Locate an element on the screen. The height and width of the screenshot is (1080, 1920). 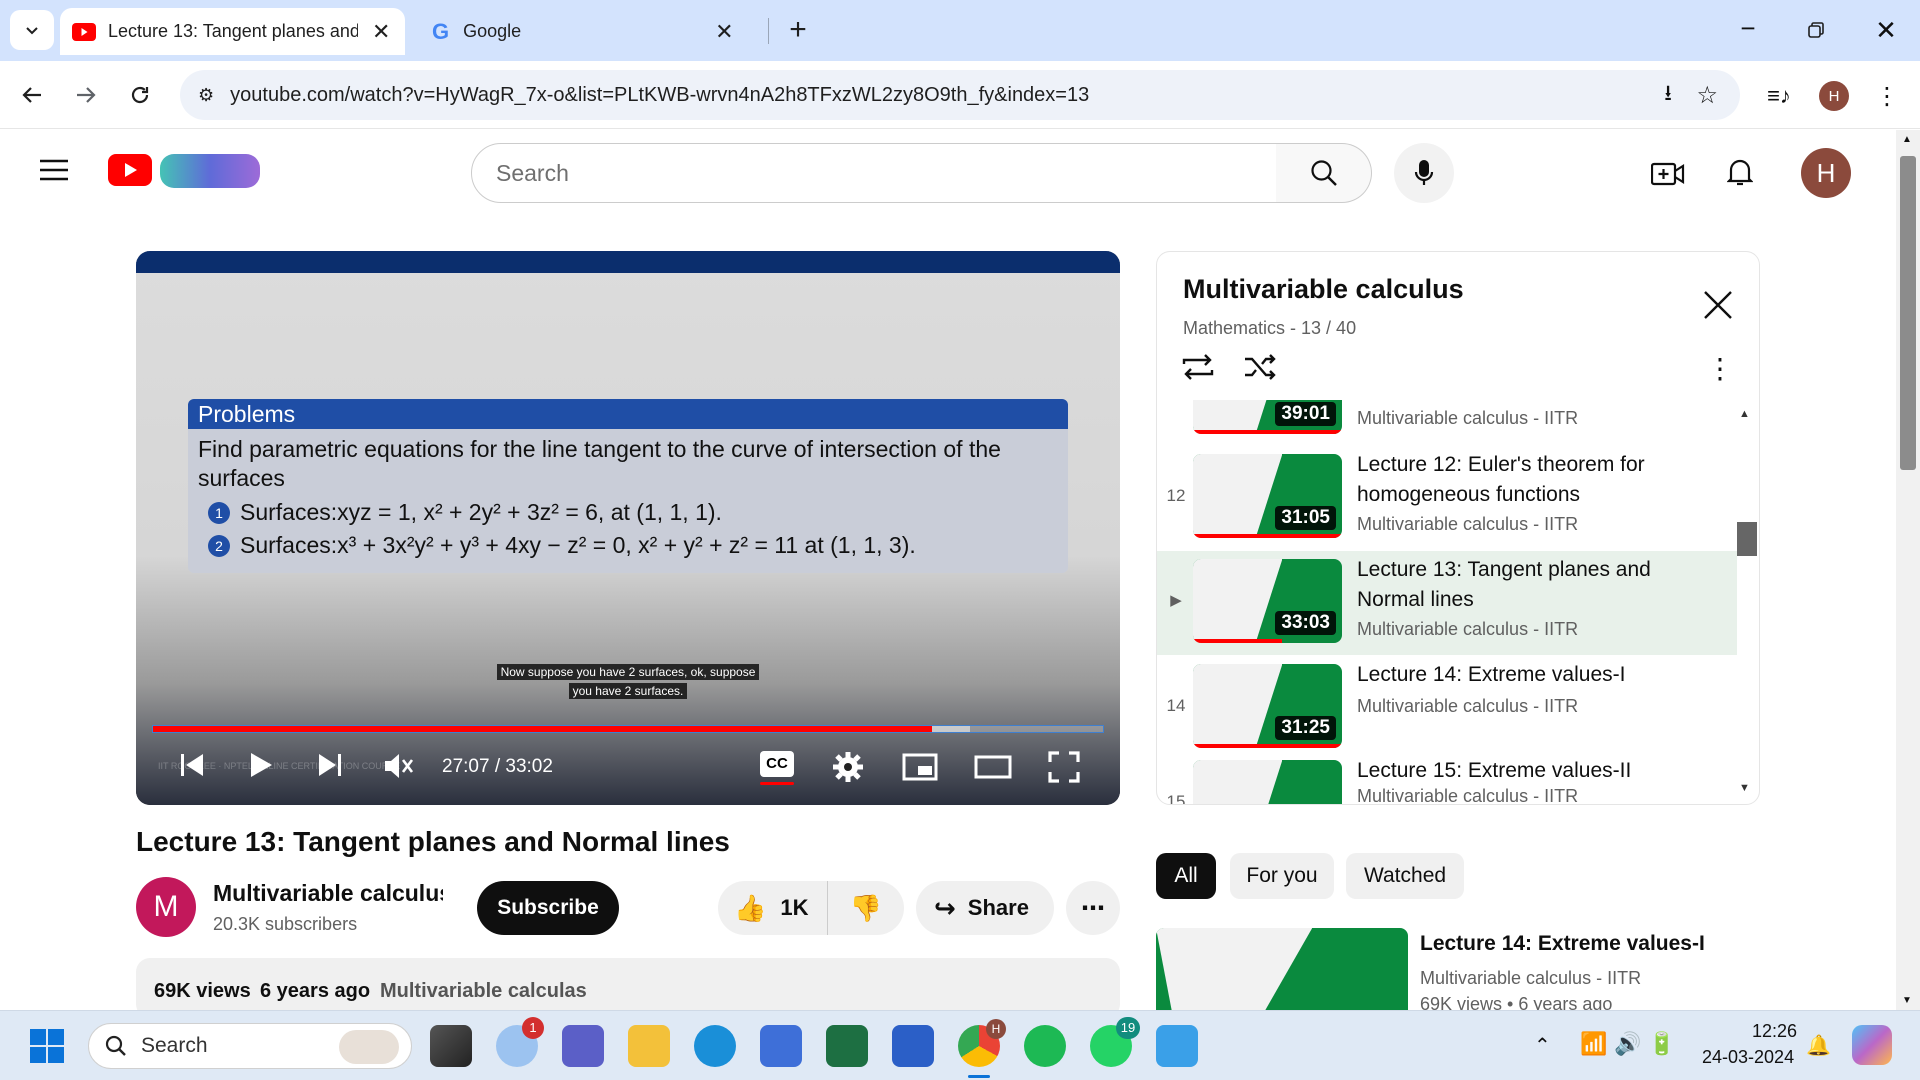
task-view-icon is located at coordinates (451, 1046).